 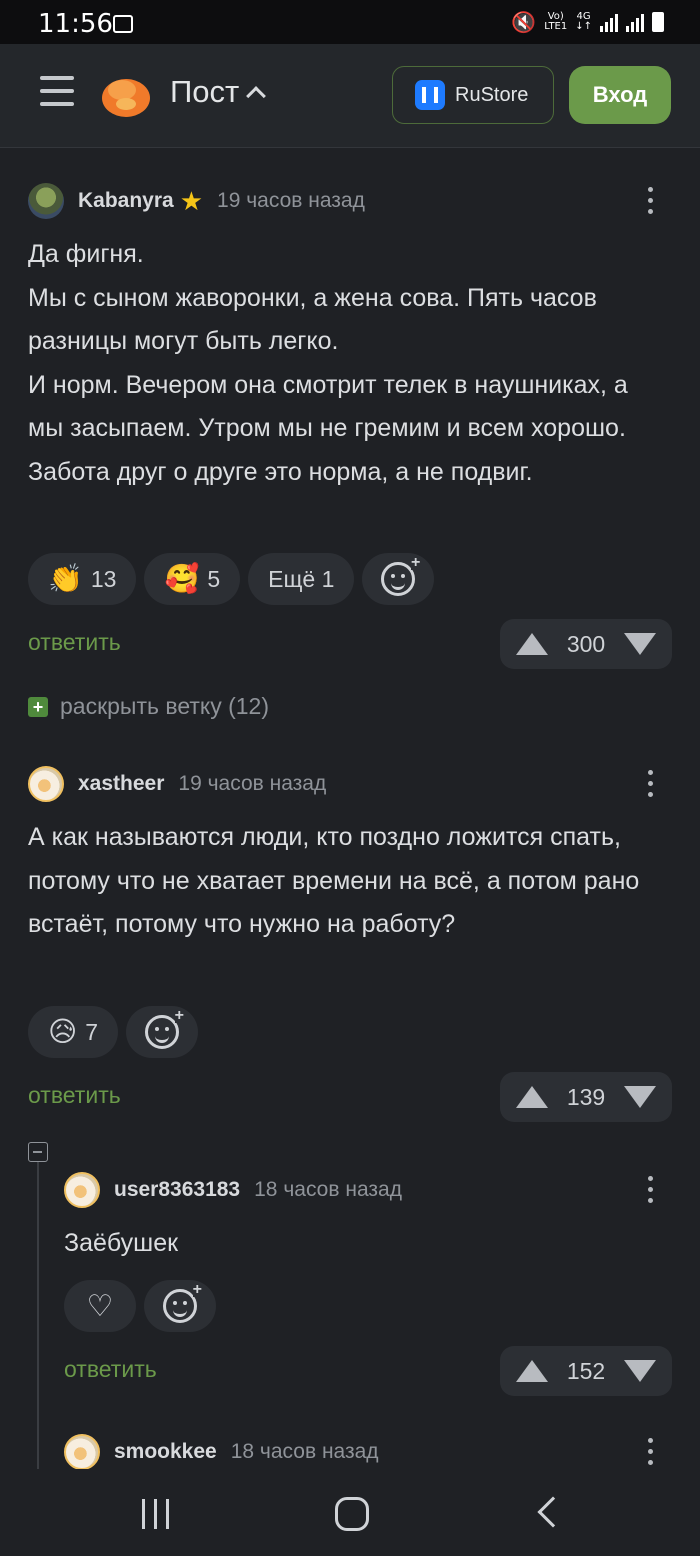 What do you see at coordinates (63, 1031) in the screenshot?
I see `sad-face-icon: 😥` at bounding box center [63, 1031].